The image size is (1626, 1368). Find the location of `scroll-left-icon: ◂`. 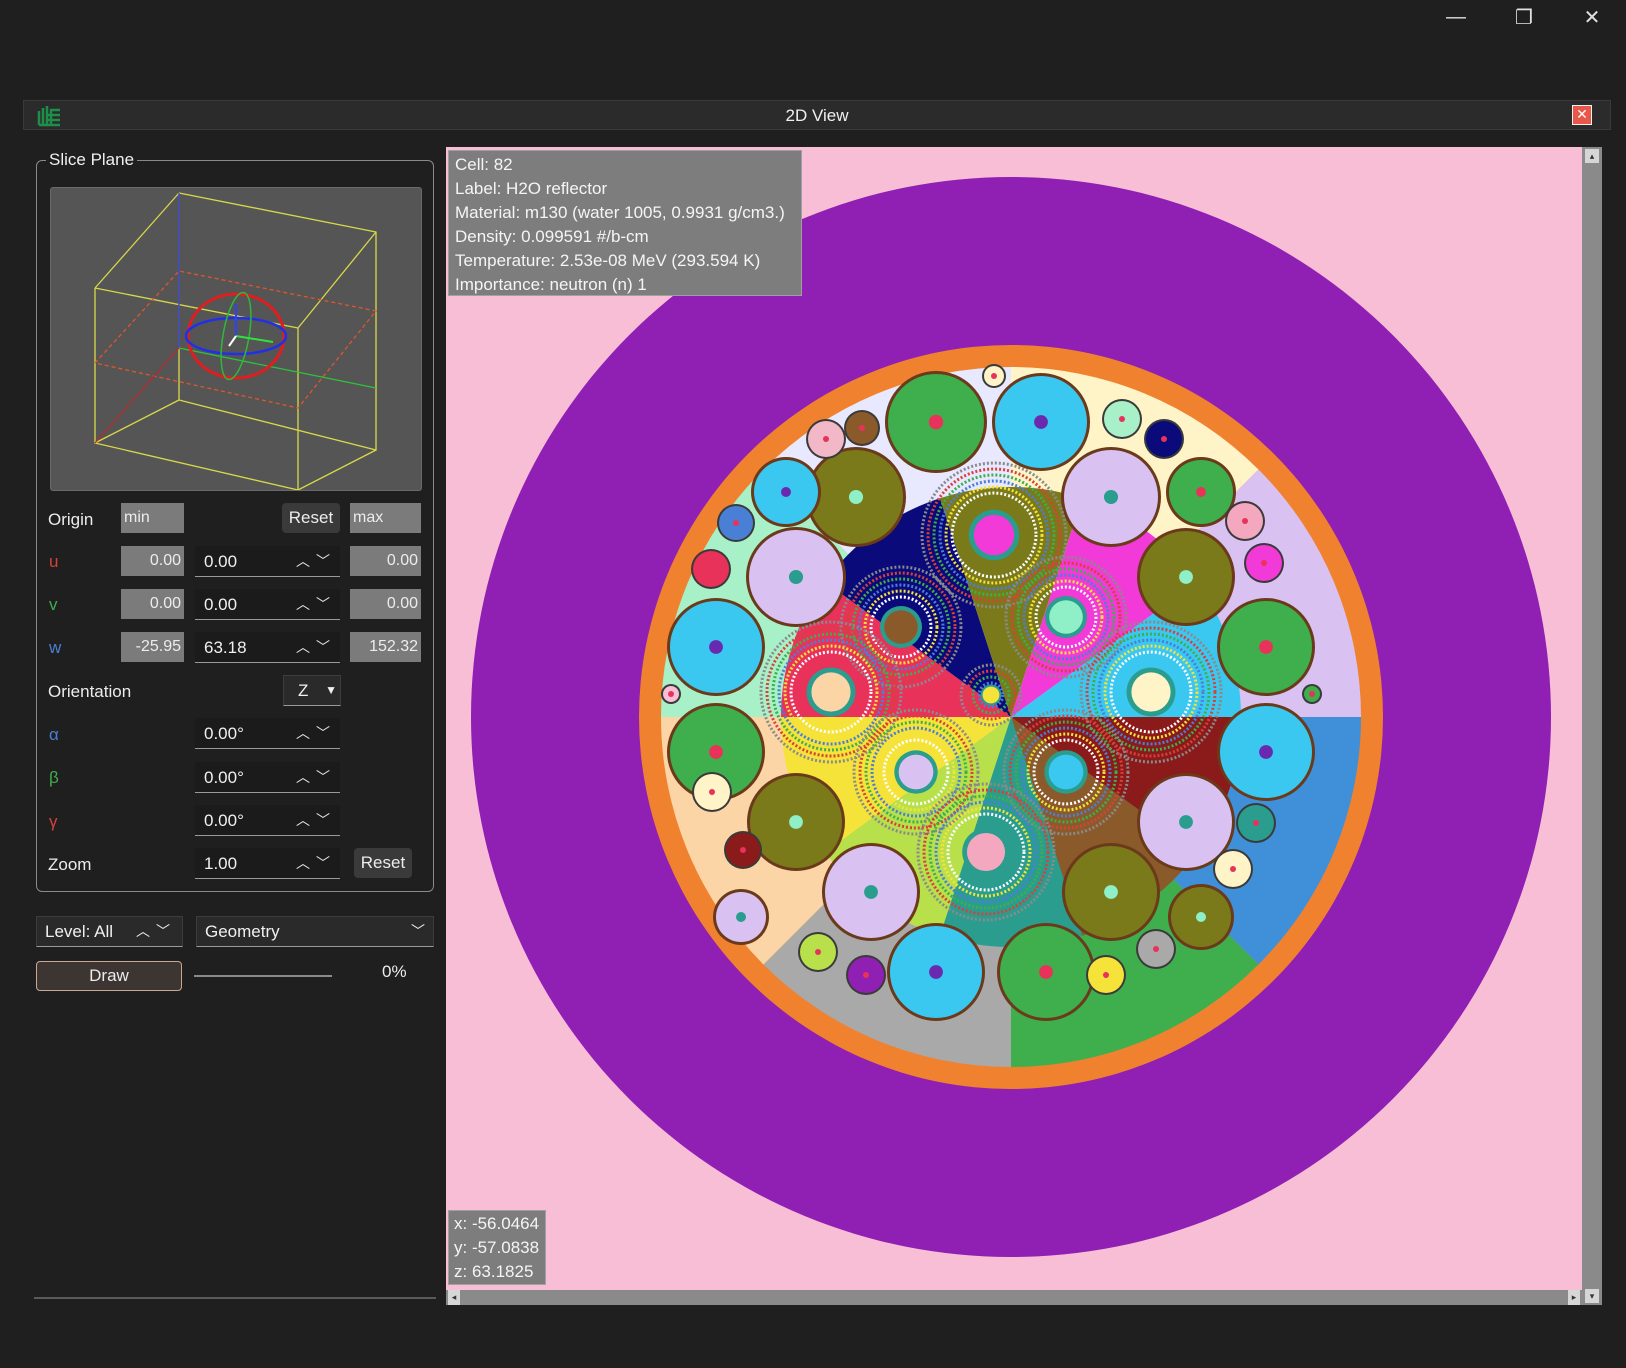

scroll-left-icon: ◂ is located at coordinates (454, 1297).